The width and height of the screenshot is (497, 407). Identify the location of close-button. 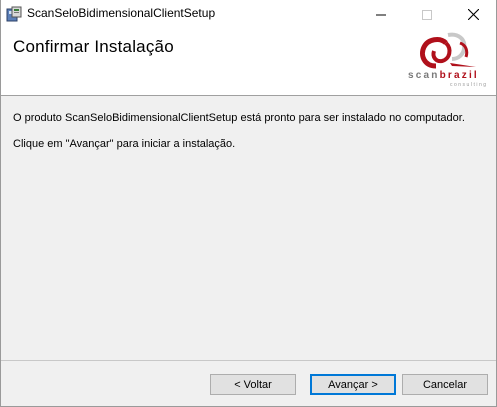
(473, 14).